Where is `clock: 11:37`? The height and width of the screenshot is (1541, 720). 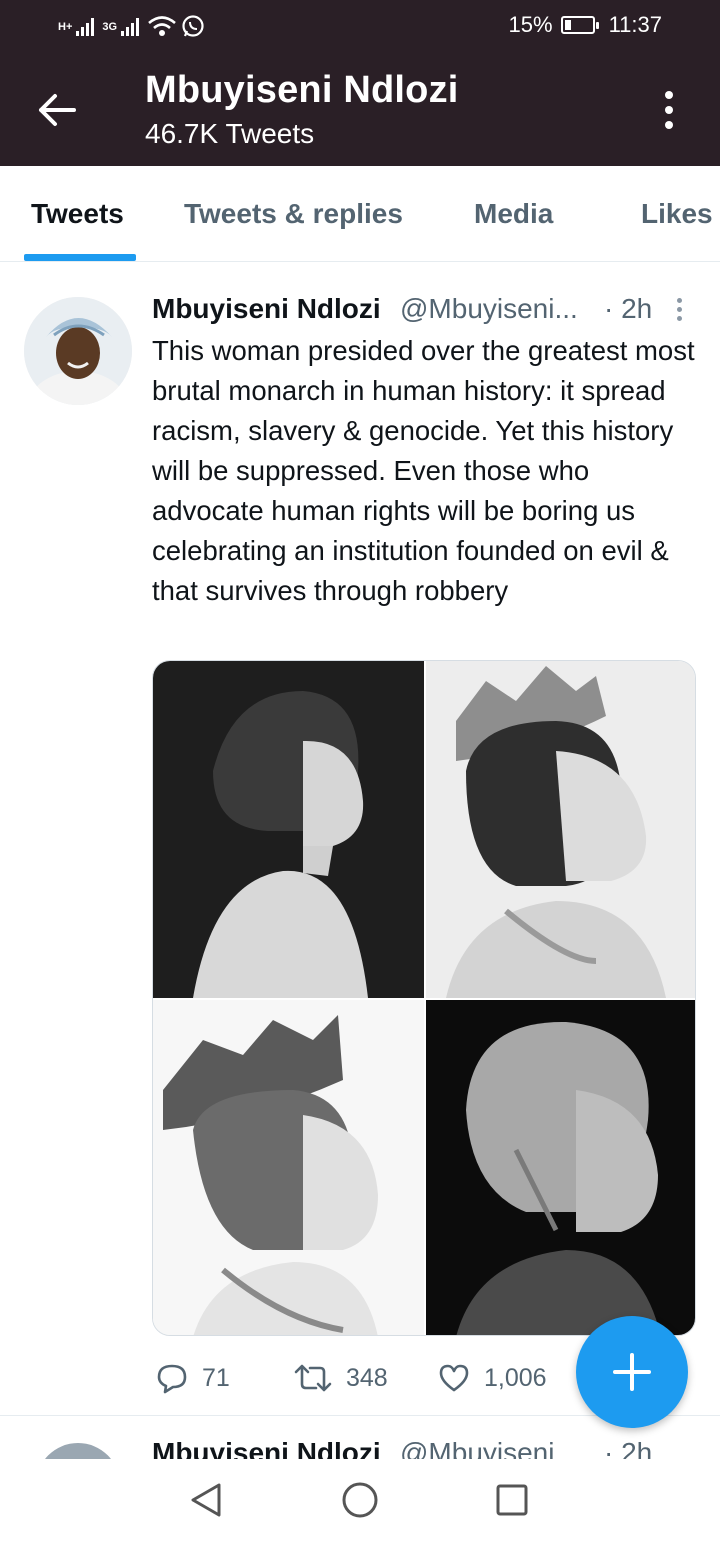 clock: 11:37 is located at coordinates (635, 24).